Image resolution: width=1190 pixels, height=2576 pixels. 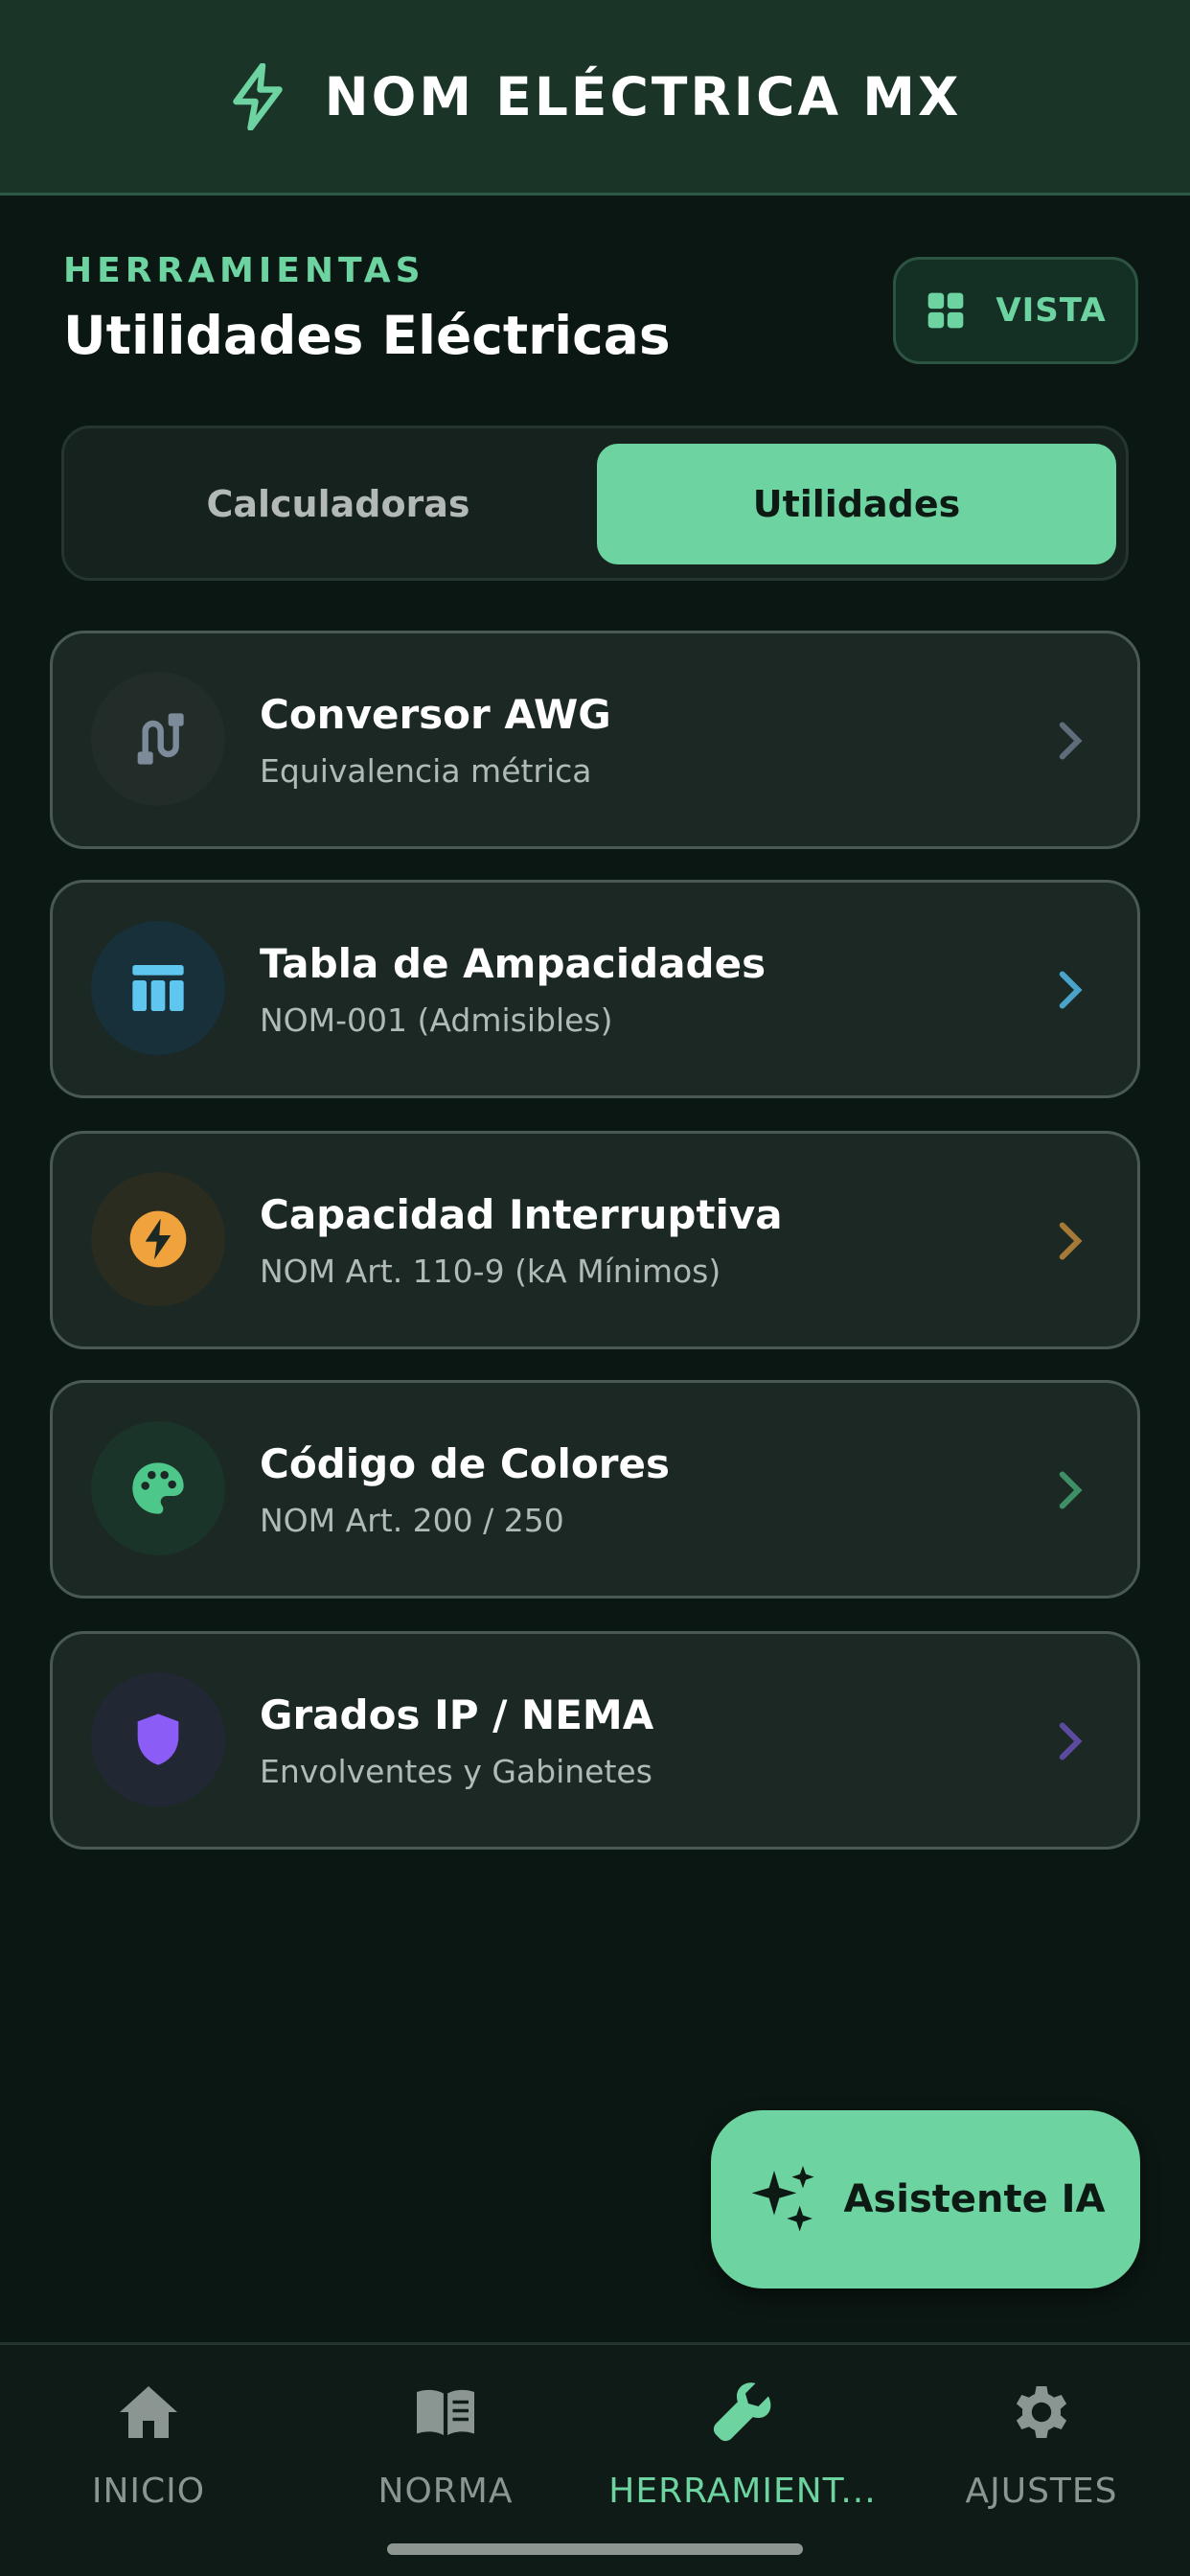 What do you see at coordinates (857, 504) in the screenshot?
I see `tab-utilidades: Utilidades` at bounding box center [857, 504].